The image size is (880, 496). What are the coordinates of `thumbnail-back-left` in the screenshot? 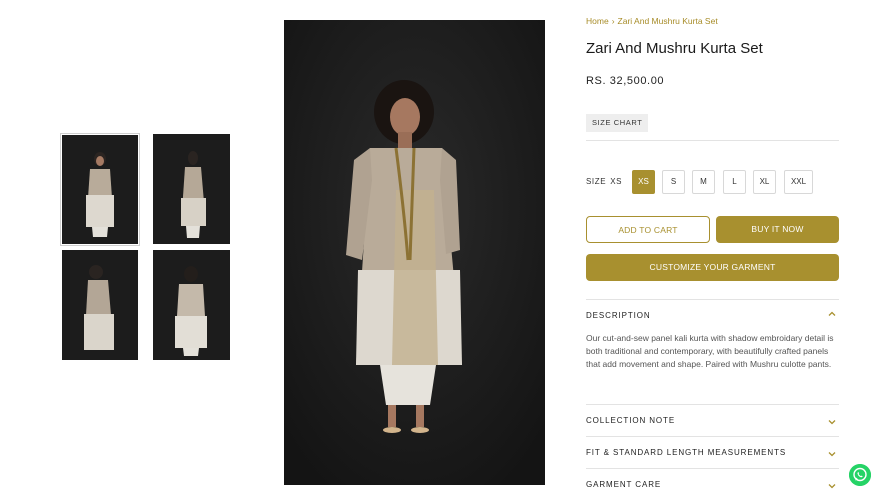 It's located at (100, 305).